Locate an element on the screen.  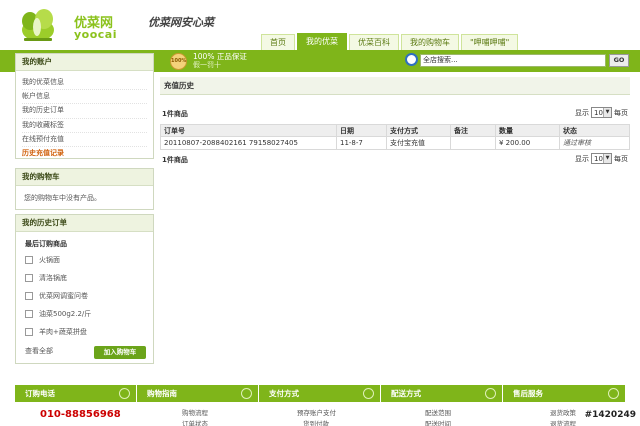
nav-tab-my-yoocai: 我的优菜 is located at coordinates (322, 41).